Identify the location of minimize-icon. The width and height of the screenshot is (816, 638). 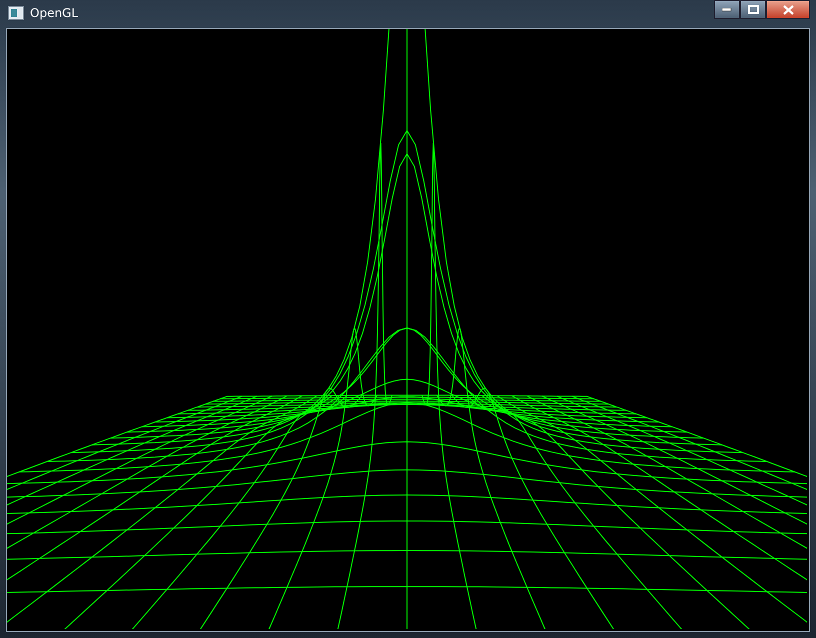
(727, 10).